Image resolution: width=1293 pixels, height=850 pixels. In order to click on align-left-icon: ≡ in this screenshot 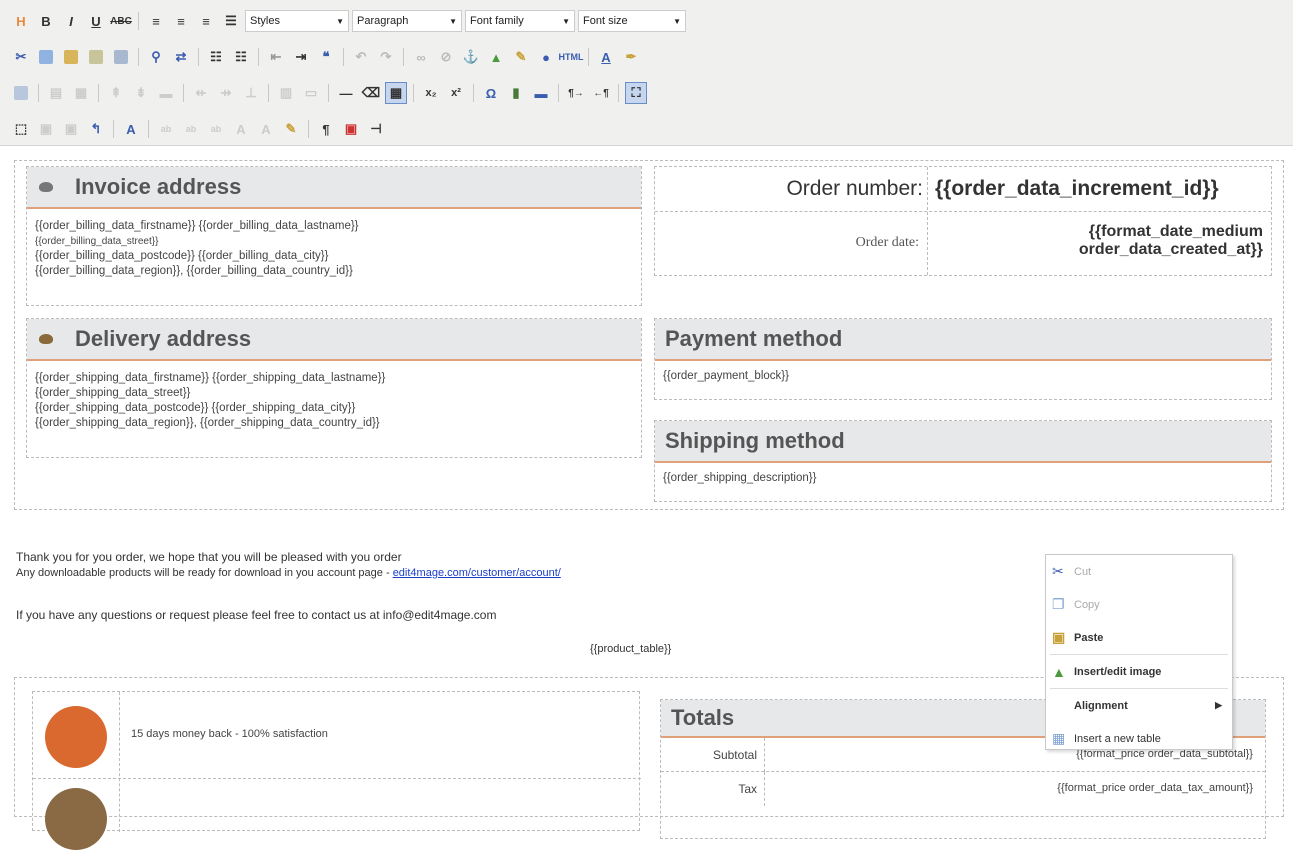, I will do `click(156, 21)`.